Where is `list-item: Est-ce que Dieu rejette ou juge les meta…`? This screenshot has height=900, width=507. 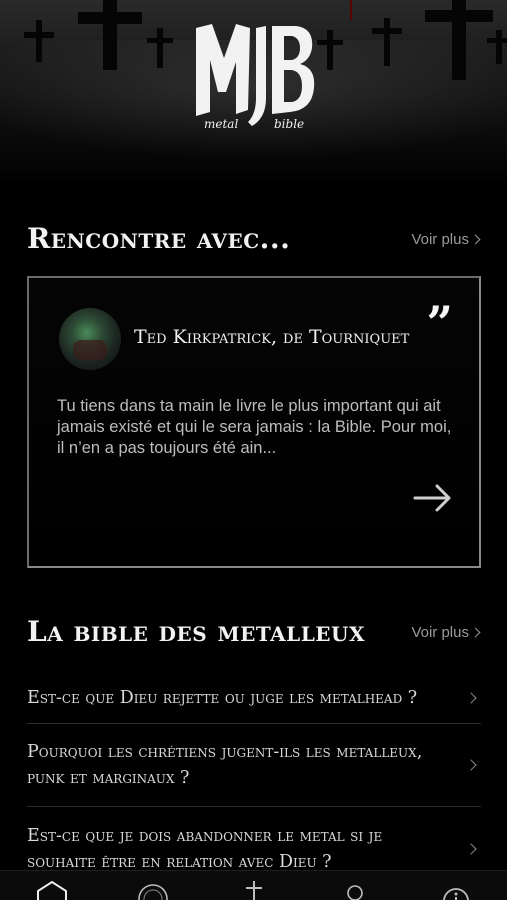
list-item: Est-ce que Dieu rejette ou juge les meta… is located at coordinates (254, 698).